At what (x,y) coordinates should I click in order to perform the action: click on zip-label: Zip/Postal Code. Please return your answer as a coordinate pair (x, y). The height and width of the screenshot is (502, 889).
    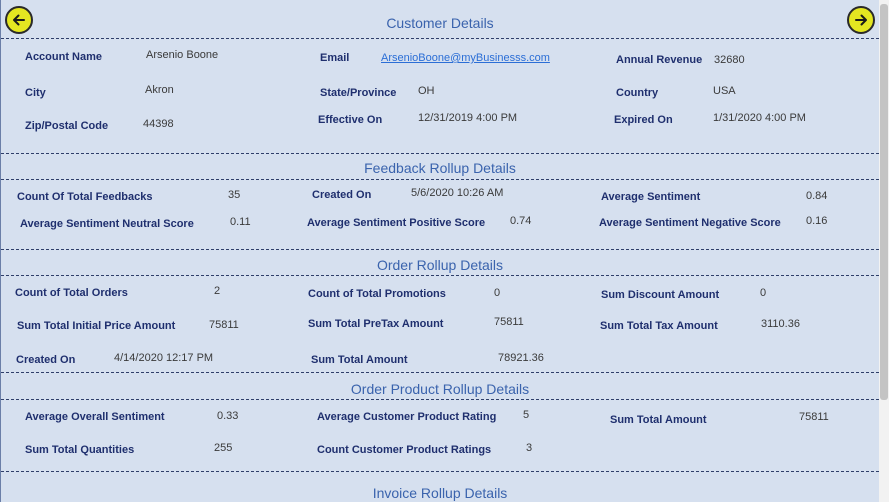
    Looking at the image, I should click on (67, 126).